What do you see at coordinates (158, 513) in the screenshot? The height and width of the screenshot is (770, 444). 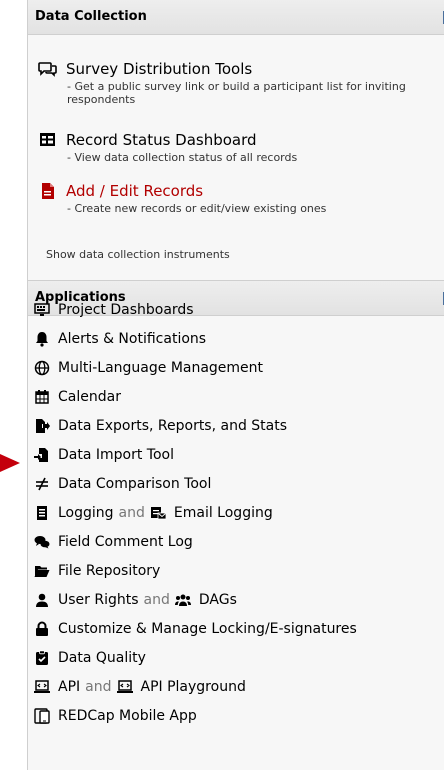 I see `email-logging-icon` at bounding box center [158, 513].